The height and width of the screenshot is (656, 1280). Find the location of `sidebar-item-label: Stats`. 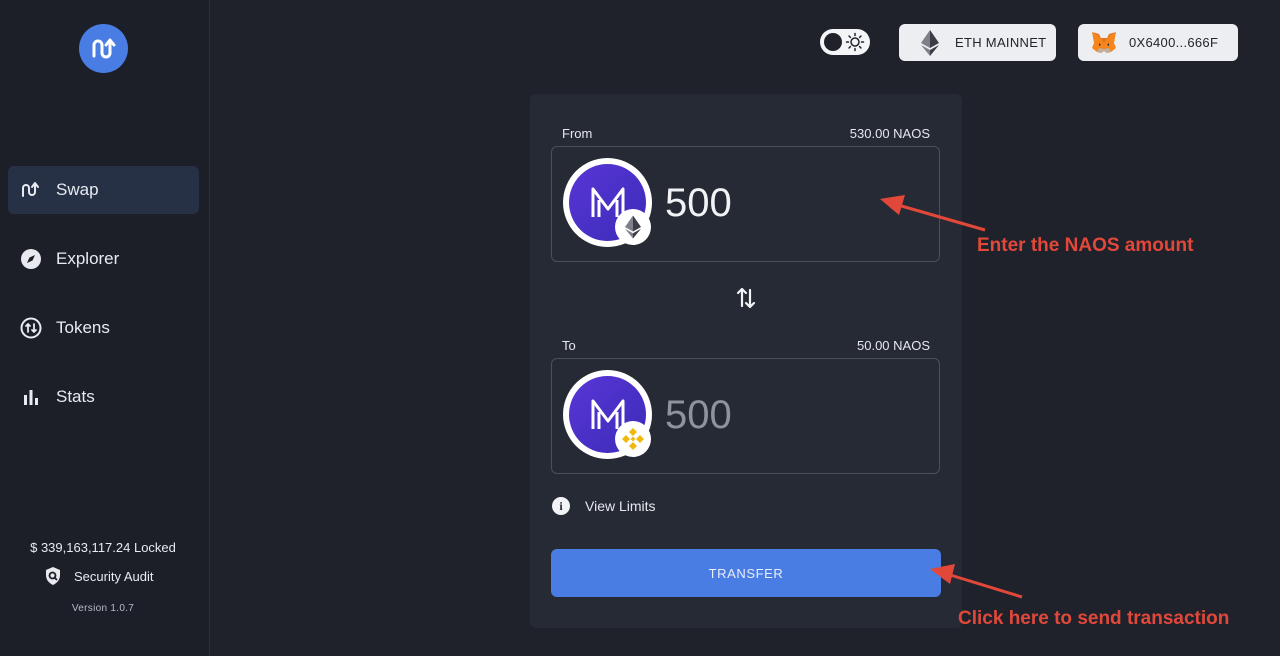

sidebar-item-label: Stats is located at coordinates (75, 396).